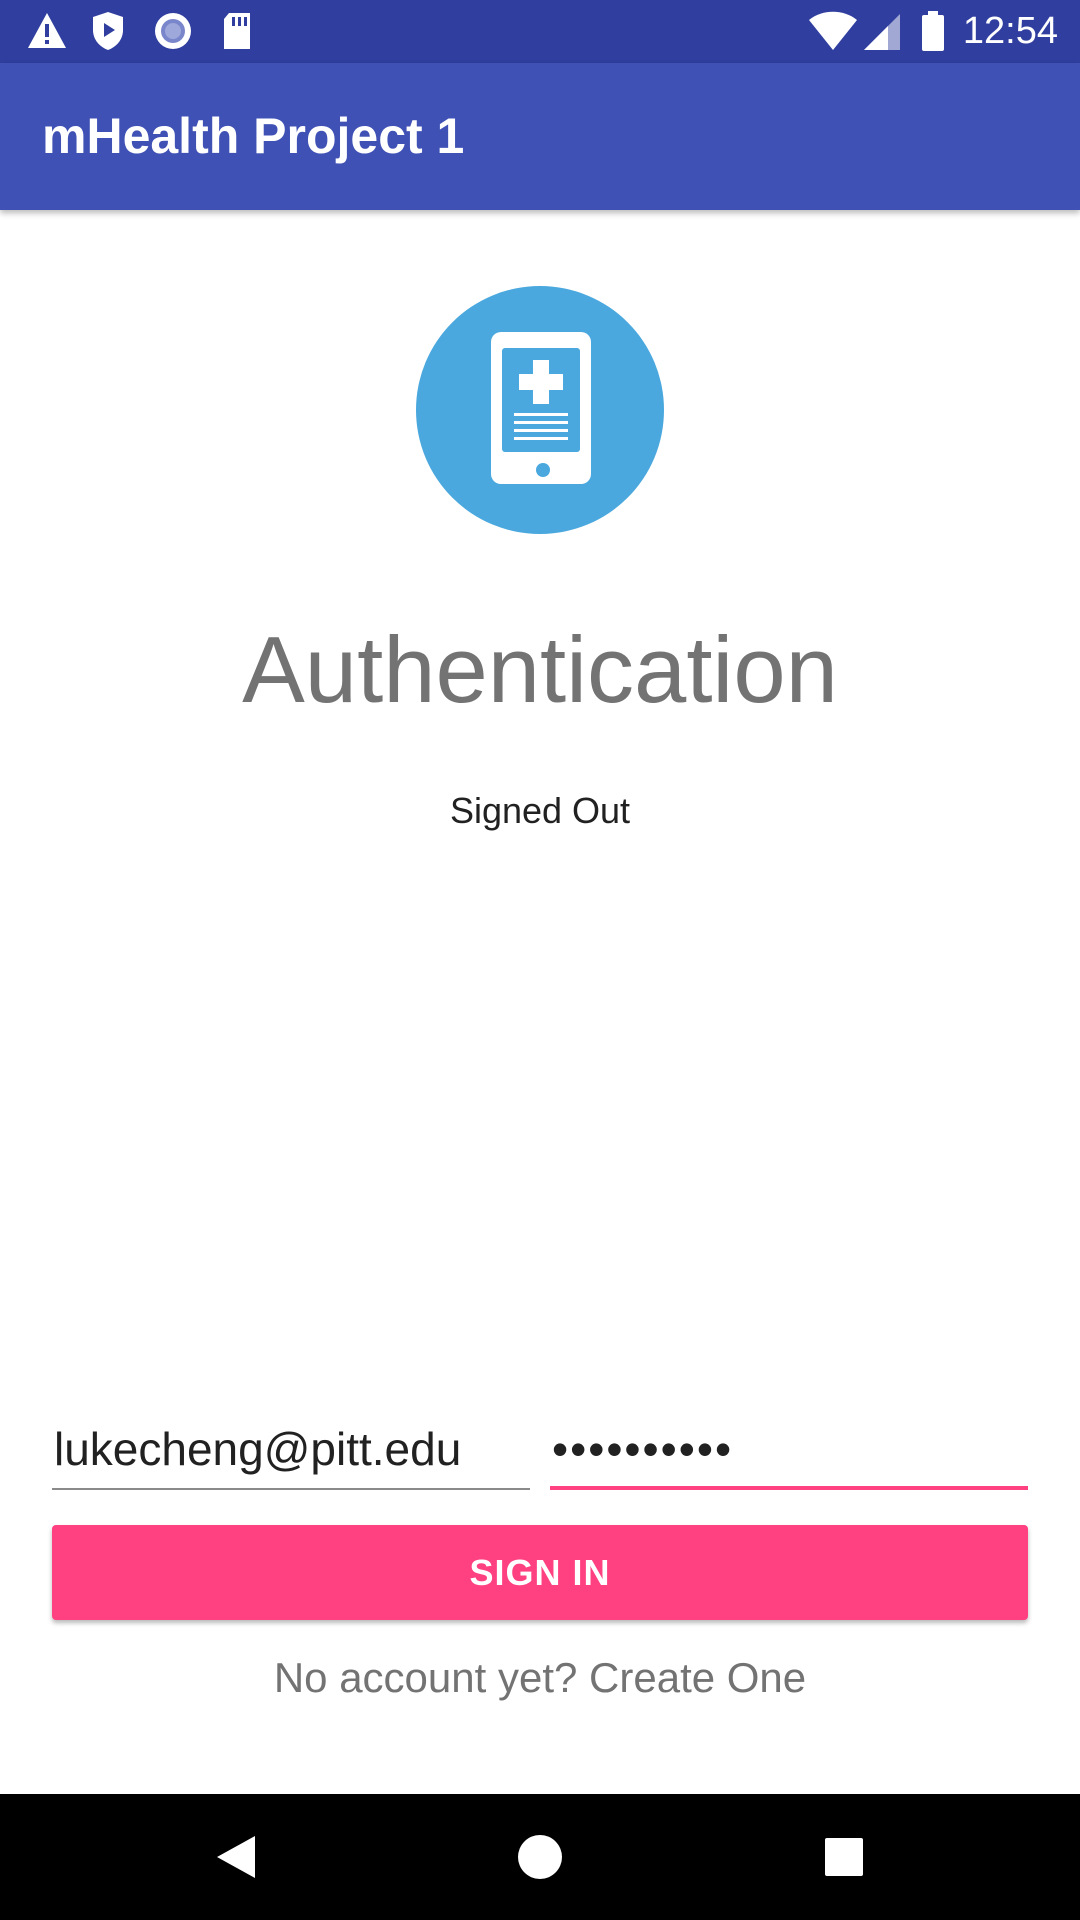 The width and height of the screenshot is (1080, 1920). I want to click on home-icon, so click(540, 1857).